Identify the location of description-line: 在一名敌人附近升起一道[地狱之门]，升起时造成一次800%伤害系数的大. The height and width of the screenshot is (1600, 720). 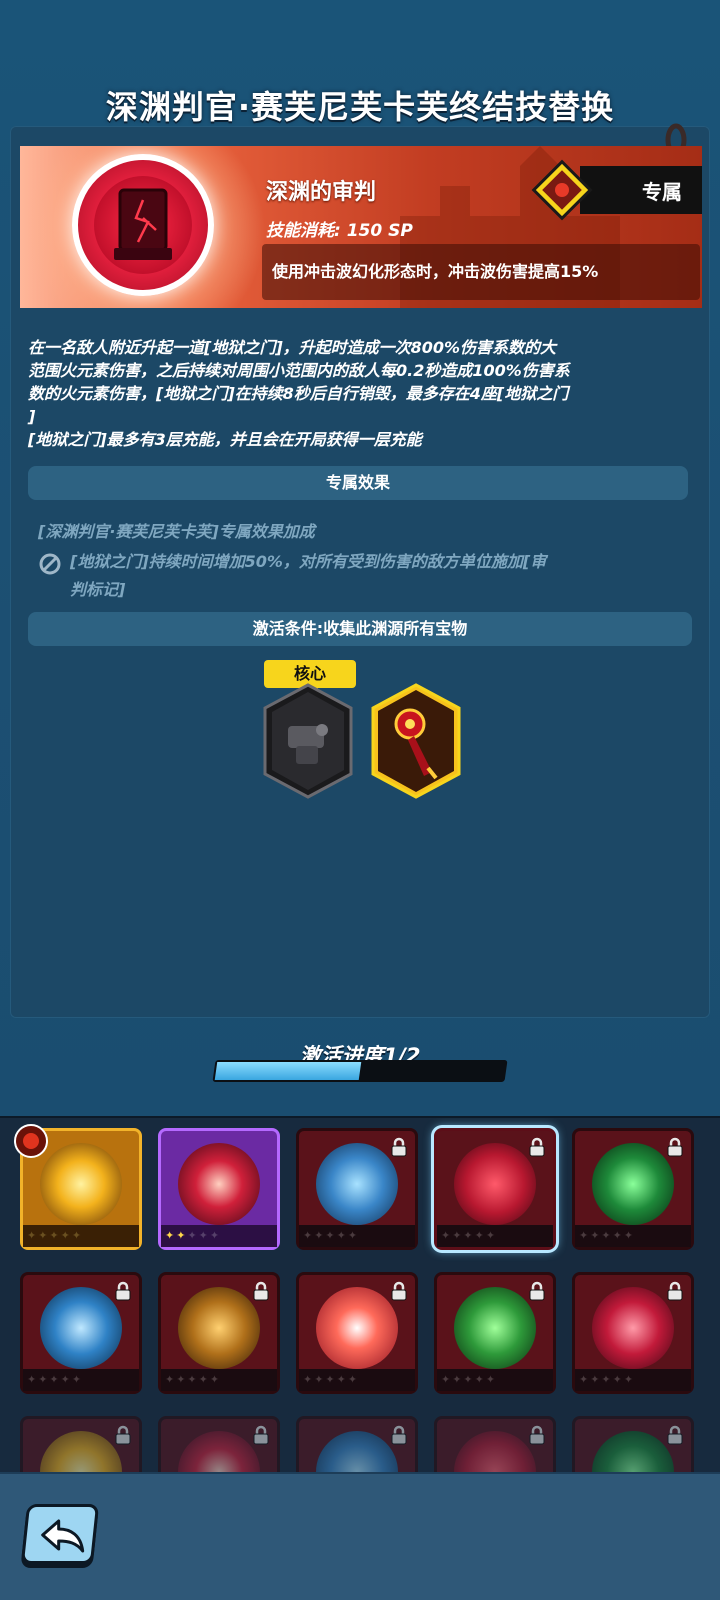
(292, 347).